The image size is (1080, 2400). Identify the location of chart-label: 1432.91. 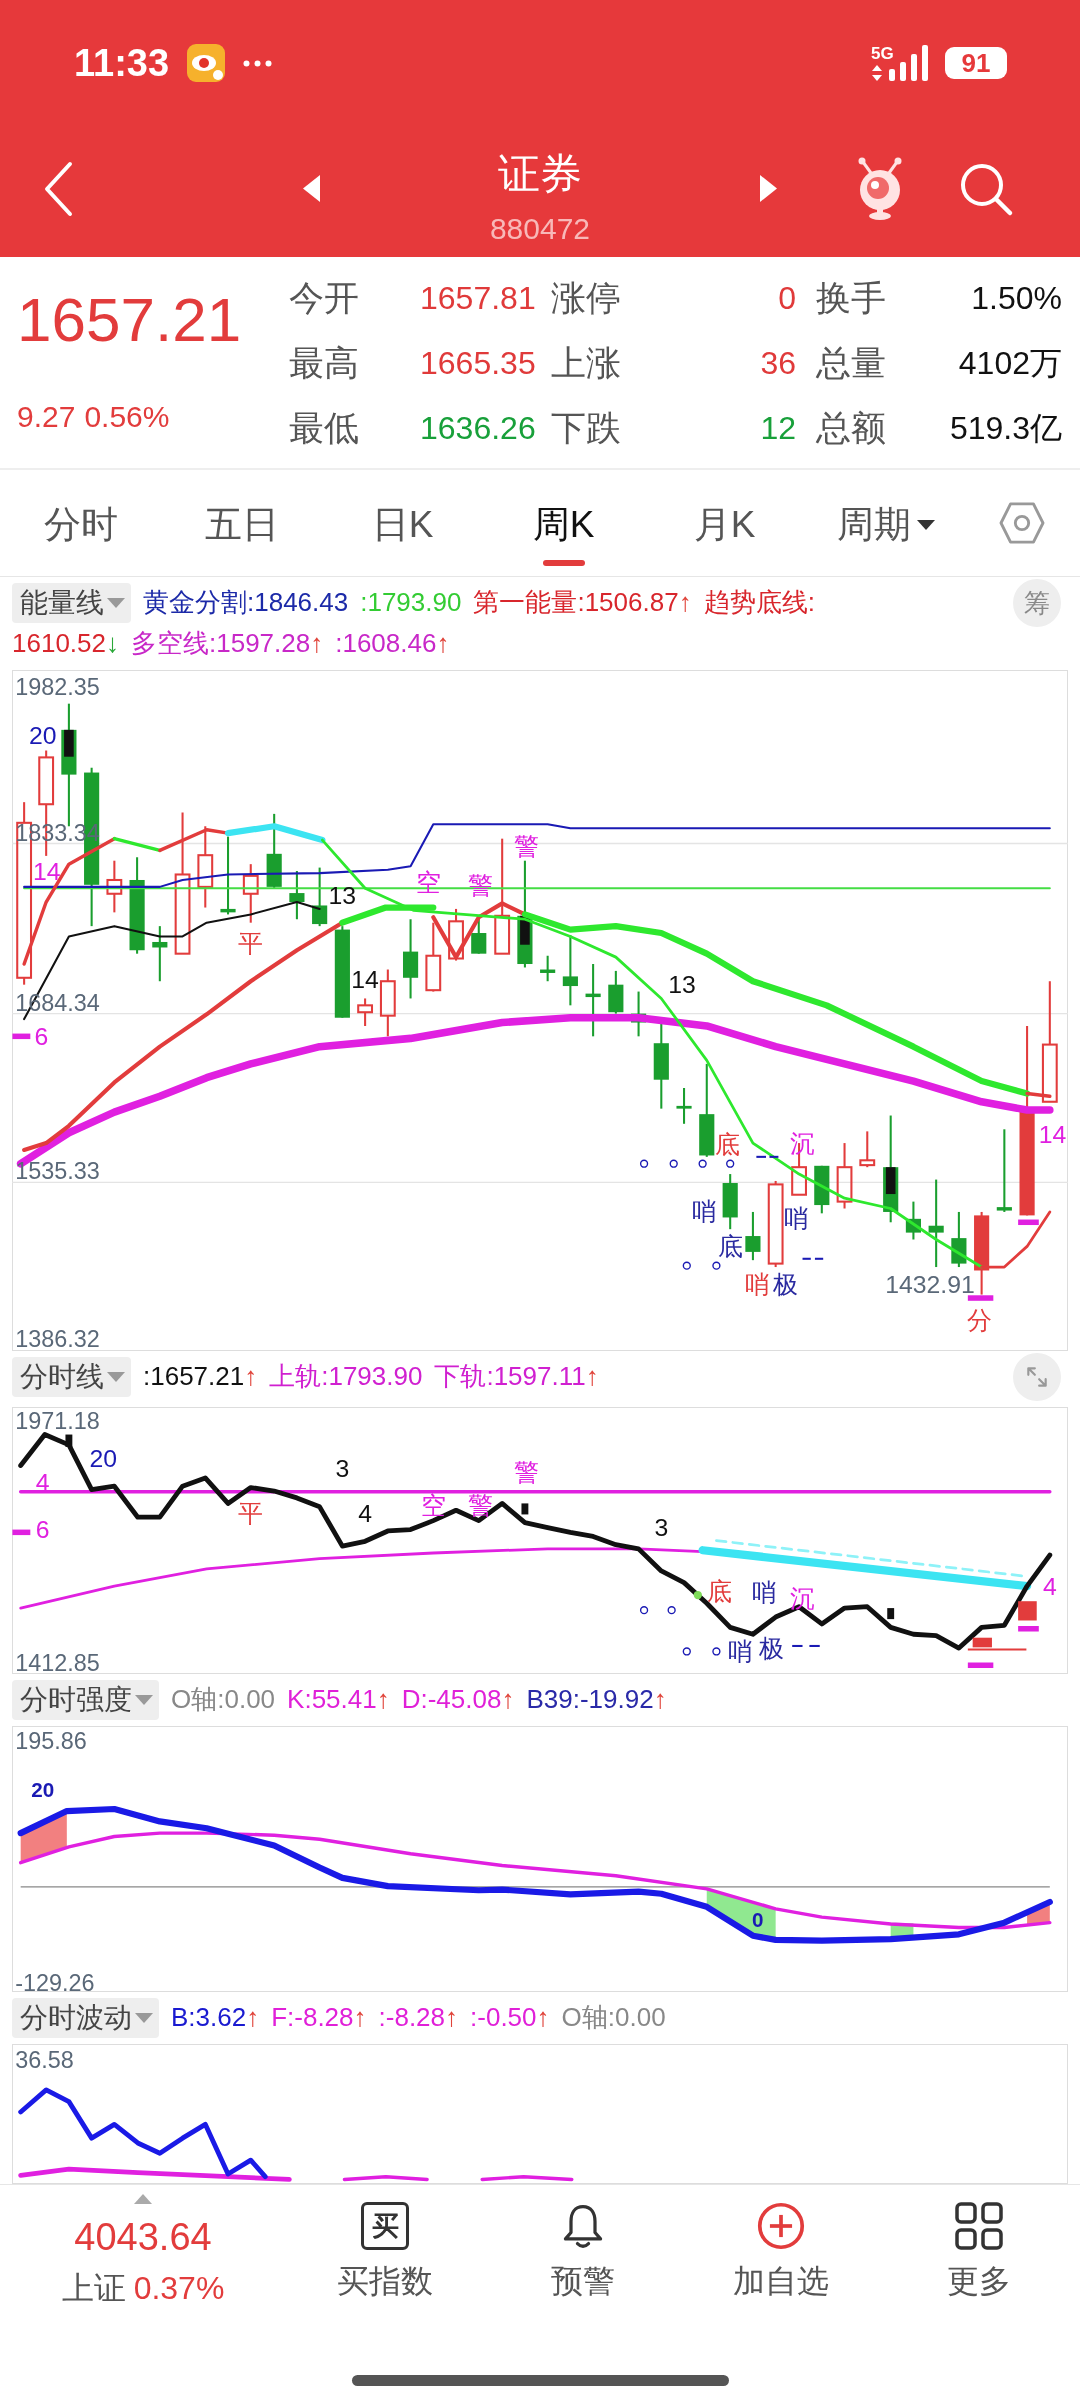
(930, 1284).